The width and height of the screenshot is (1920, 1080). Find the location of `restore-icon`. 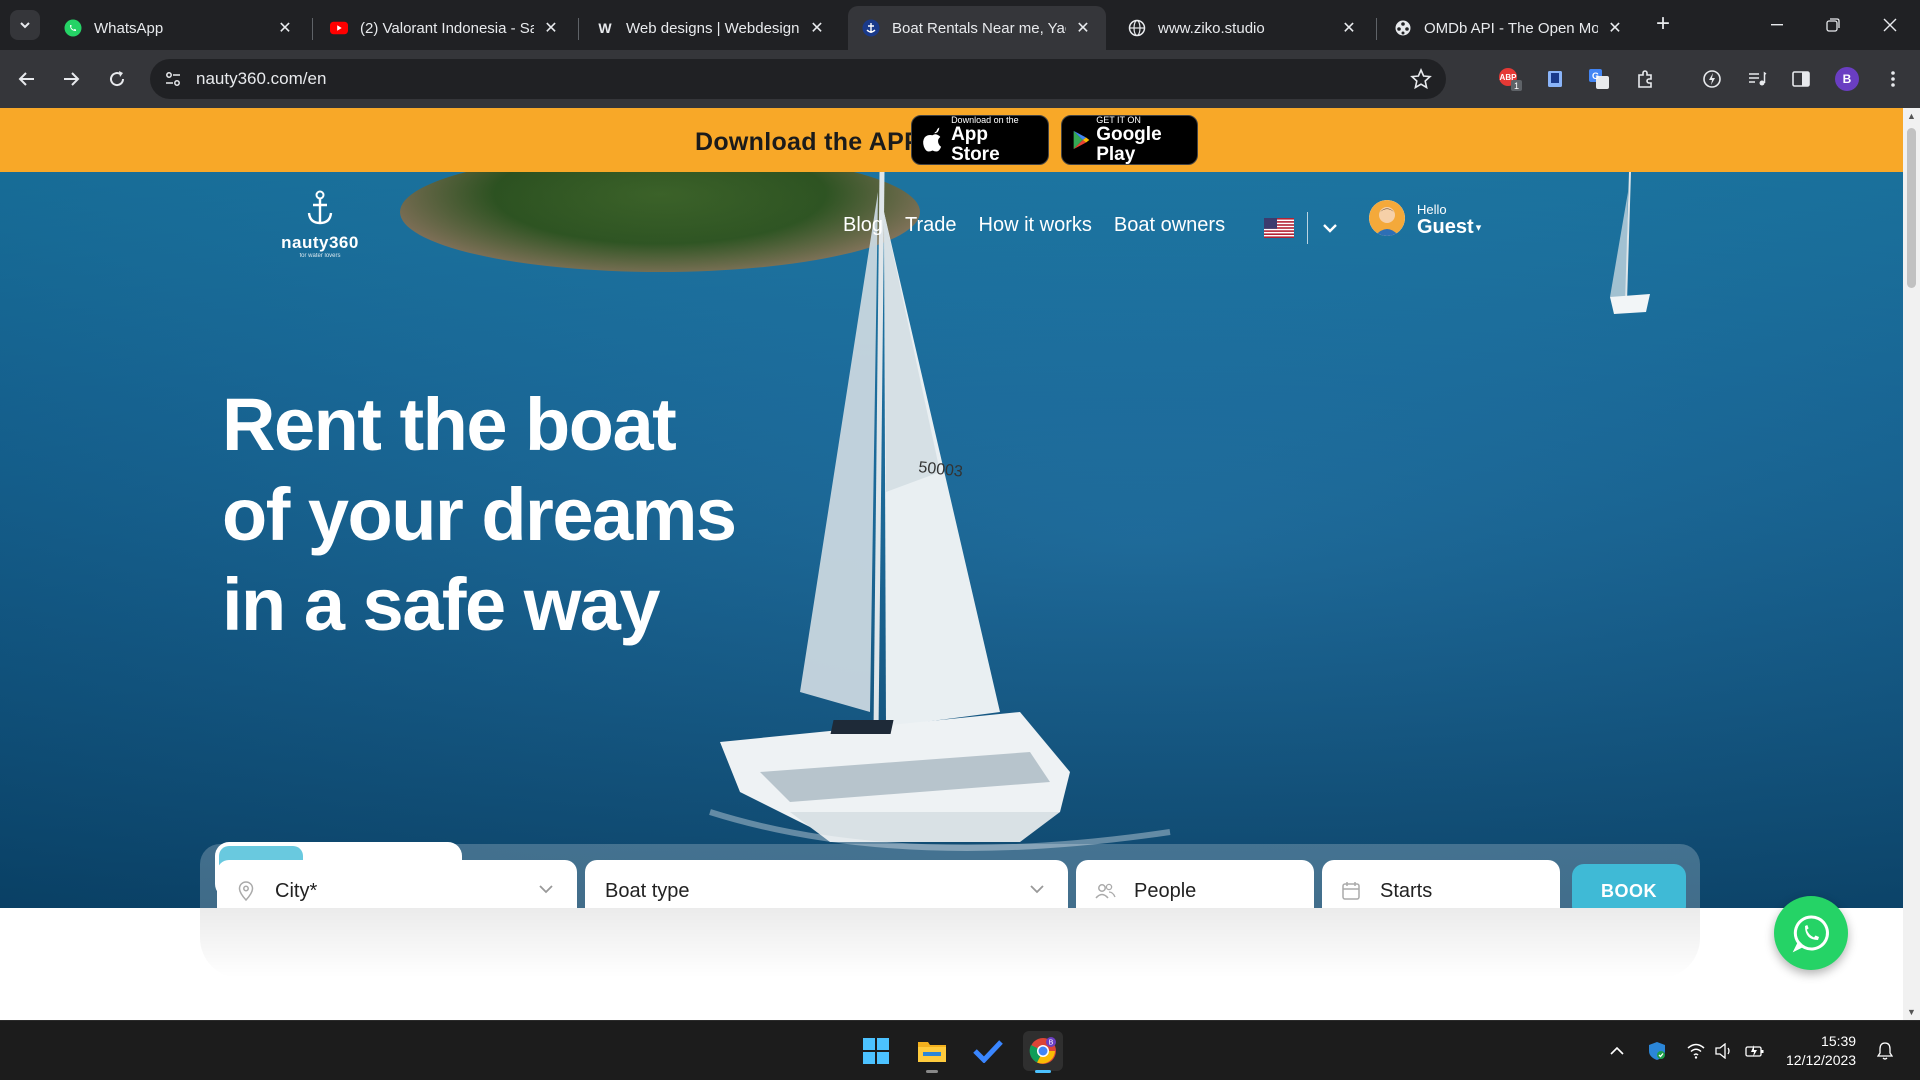

restore-icon is located at coordinates (1833, 25).